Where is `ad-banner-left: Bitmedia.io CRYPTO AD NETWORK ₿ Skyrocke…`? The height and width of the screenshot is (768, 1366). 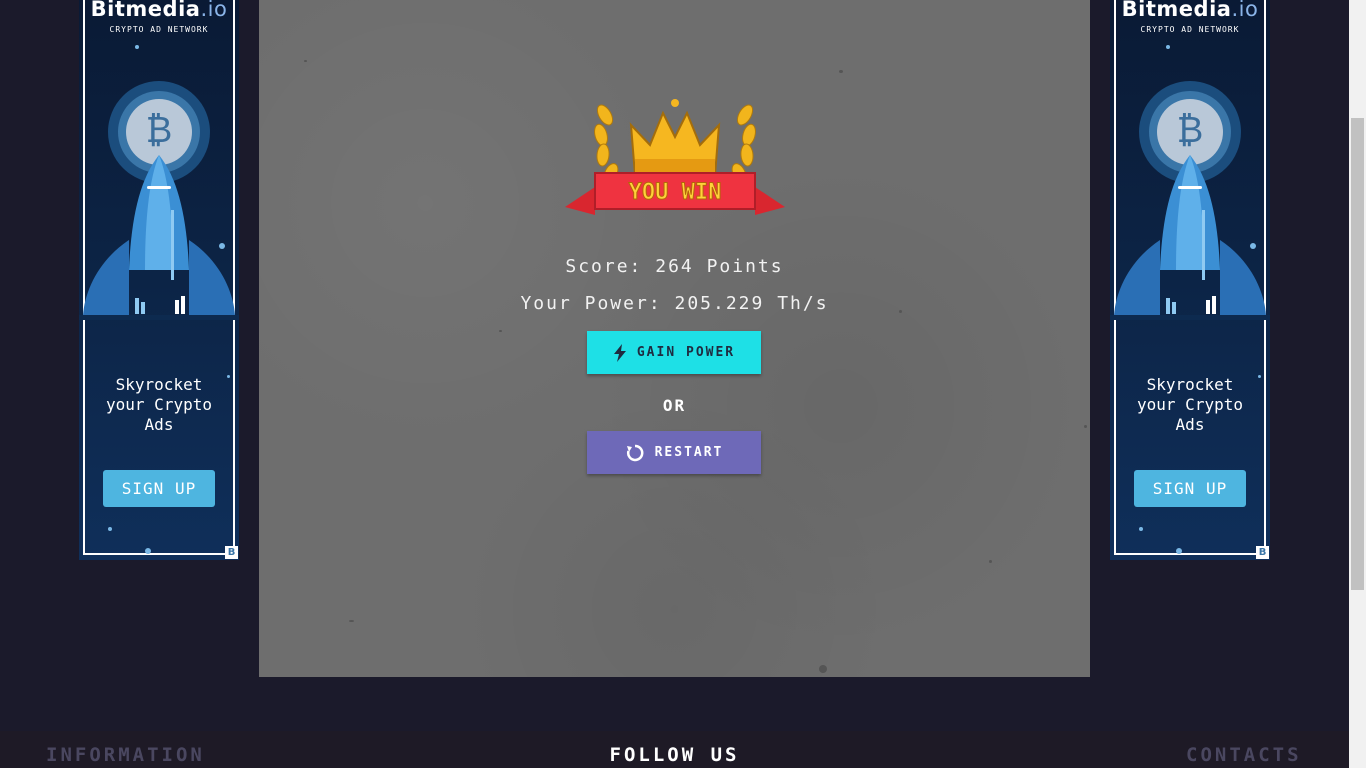 ad-banner-left: Bitmedia.io CRYPTO AD NETWORK ₿ Skyrocke… is located at coordinates (159, 280).